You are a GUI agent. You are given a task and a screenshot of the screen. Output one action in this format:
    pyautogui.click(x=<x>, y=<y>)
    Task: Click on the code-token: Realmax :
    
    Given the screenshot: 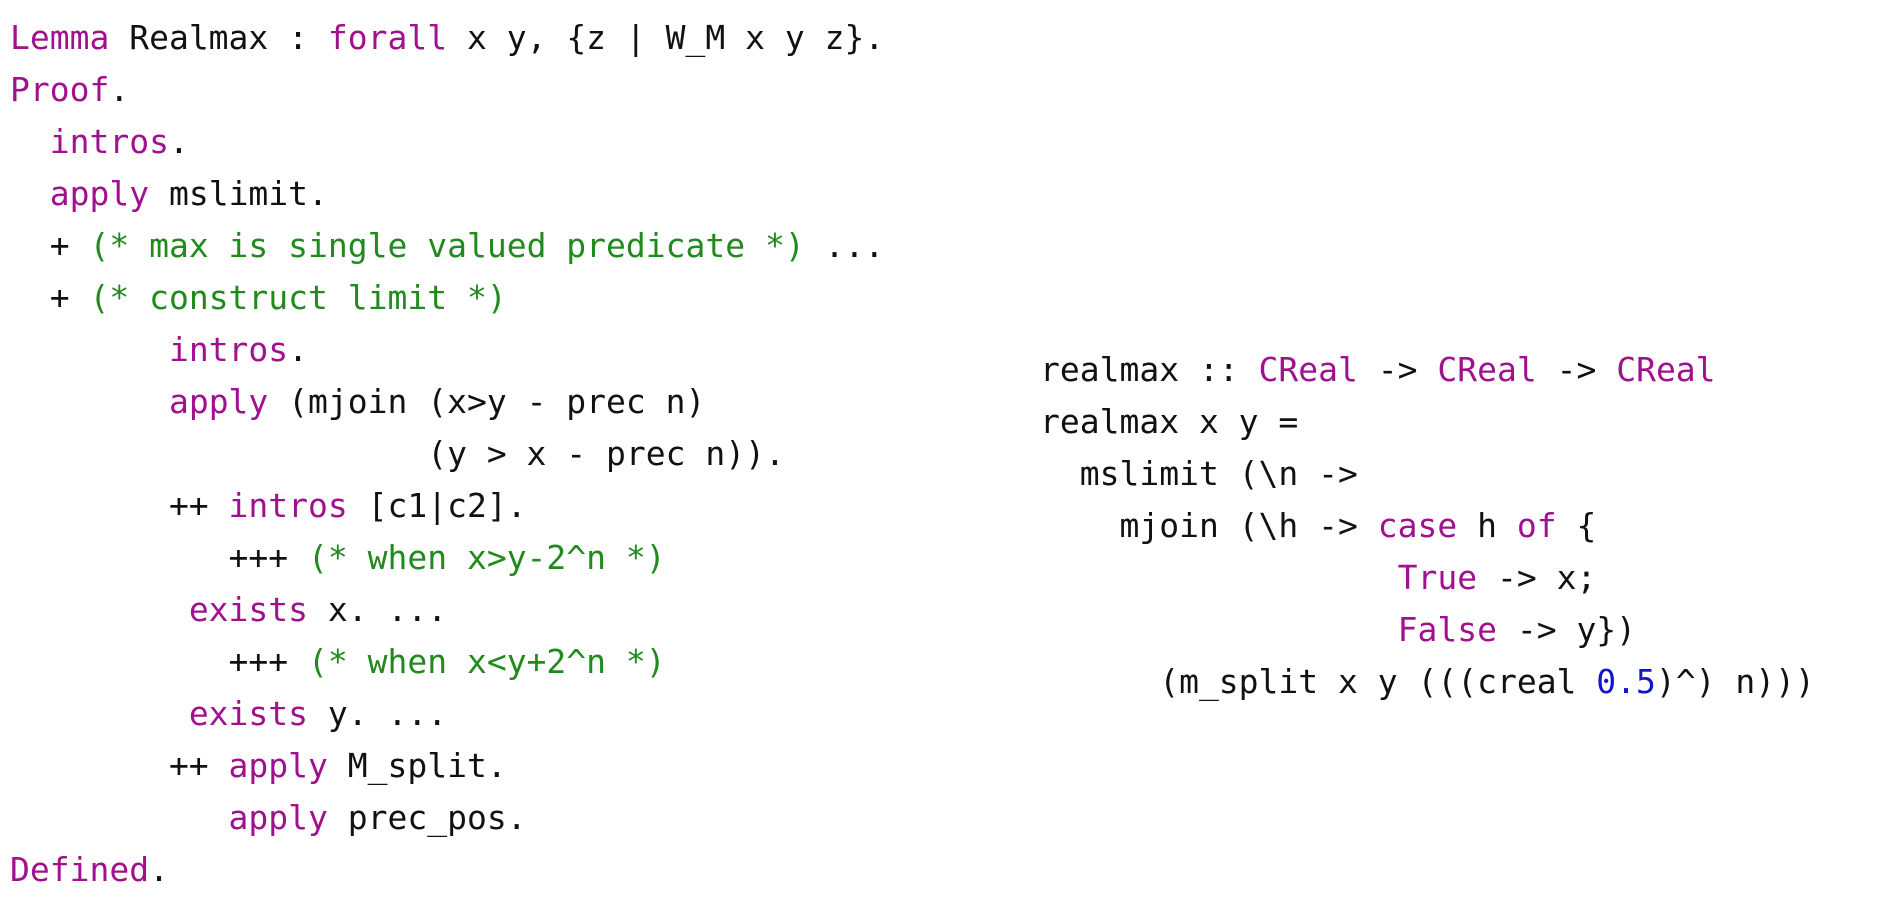 What is the action you would take?
    pyautogui.click(x=218, y=37)
    